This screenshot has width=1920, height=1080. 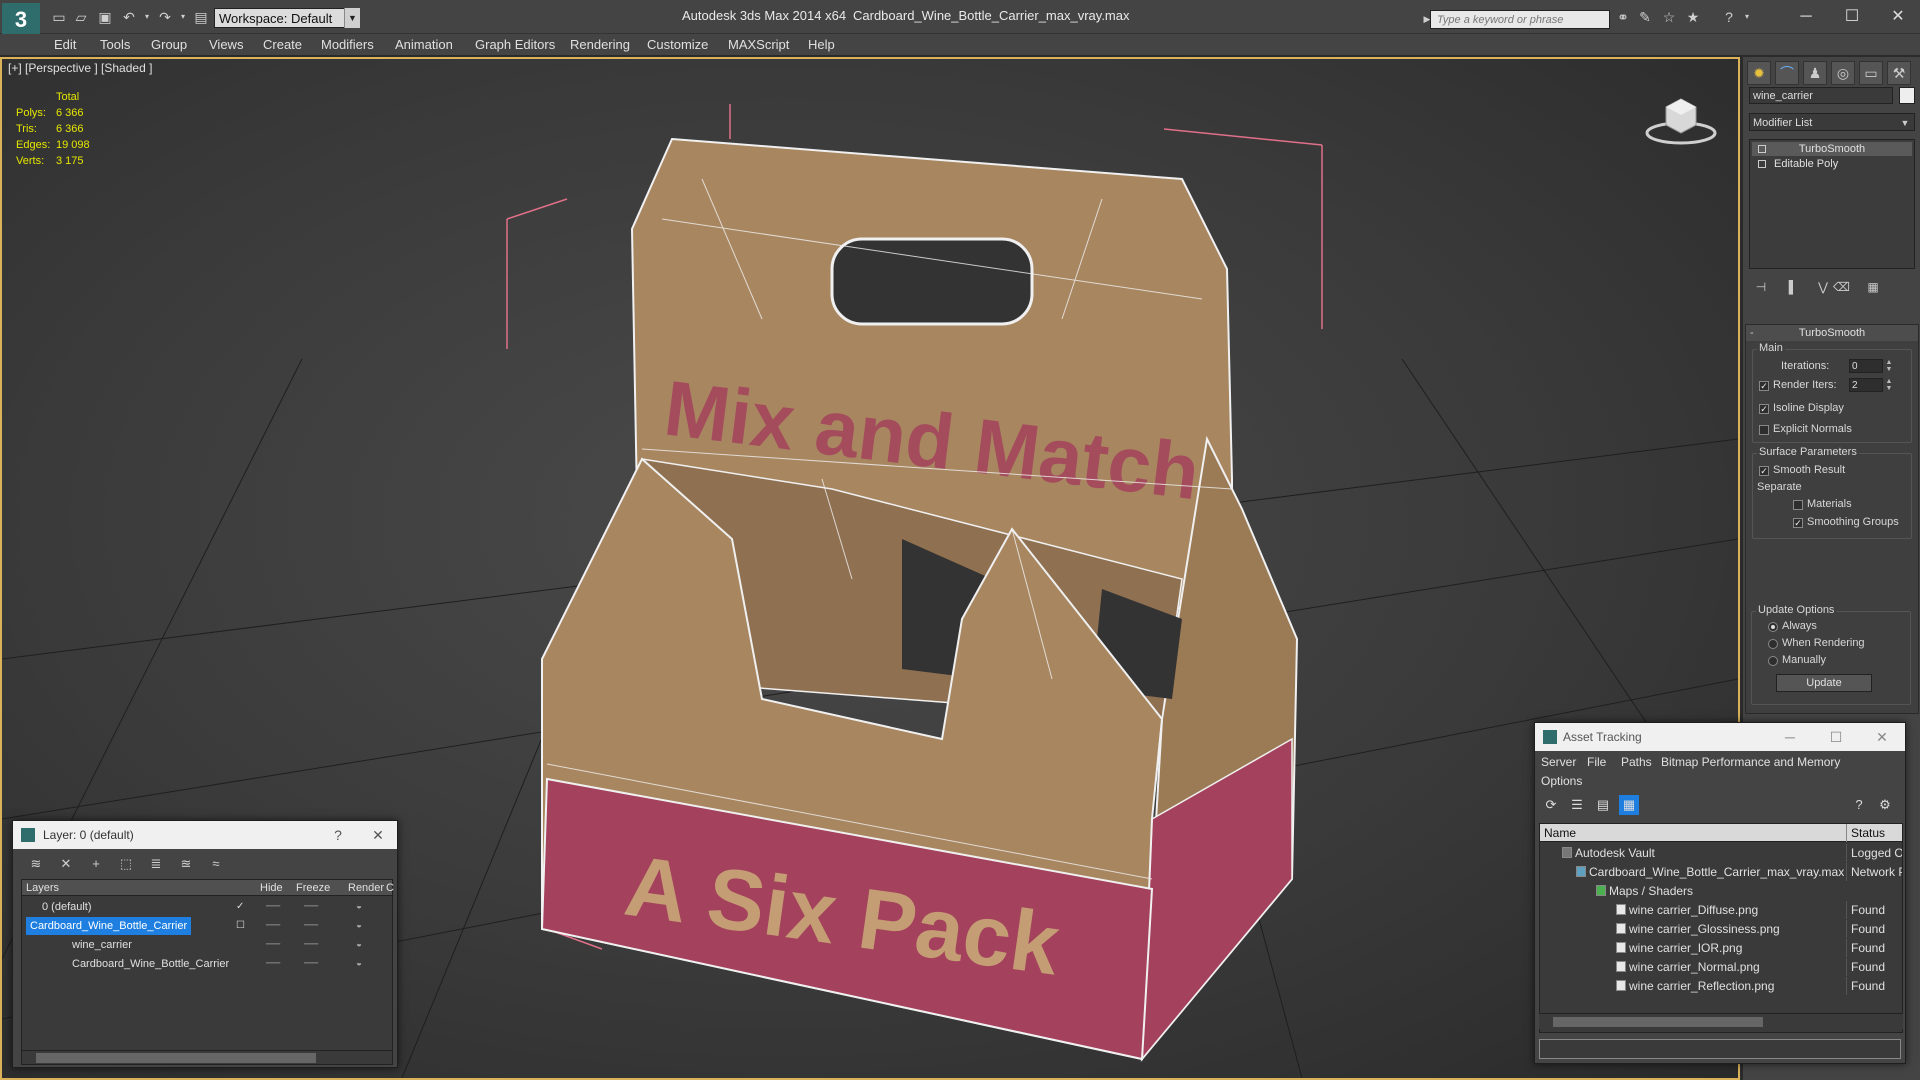 What do you see at coordinates (1798, 505) in the screenshot?
I see `materials-checkbox` at bounding box center [1798, 505].